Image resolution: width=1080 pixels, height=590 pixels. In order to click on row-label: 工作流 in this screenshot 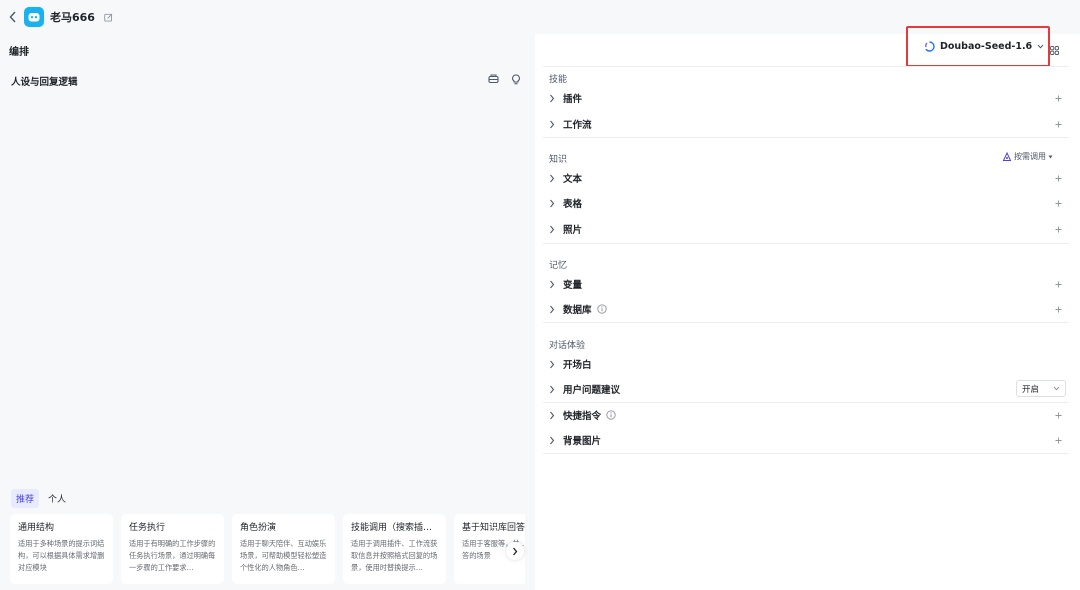, I will do `click(577, 125)`.